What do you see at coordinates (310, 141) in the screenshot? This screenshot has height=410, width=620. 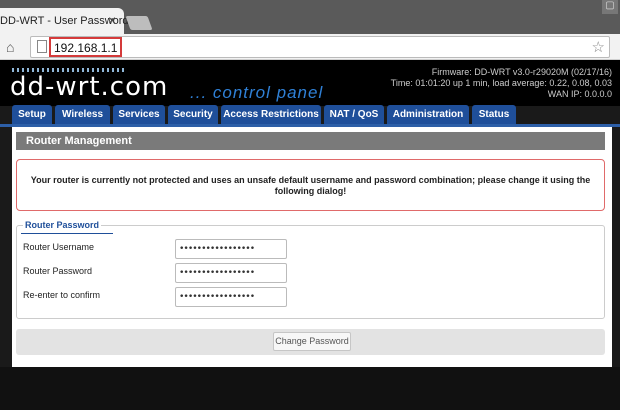 I see `section-title: Router Management` at bounding box center [310, 141].